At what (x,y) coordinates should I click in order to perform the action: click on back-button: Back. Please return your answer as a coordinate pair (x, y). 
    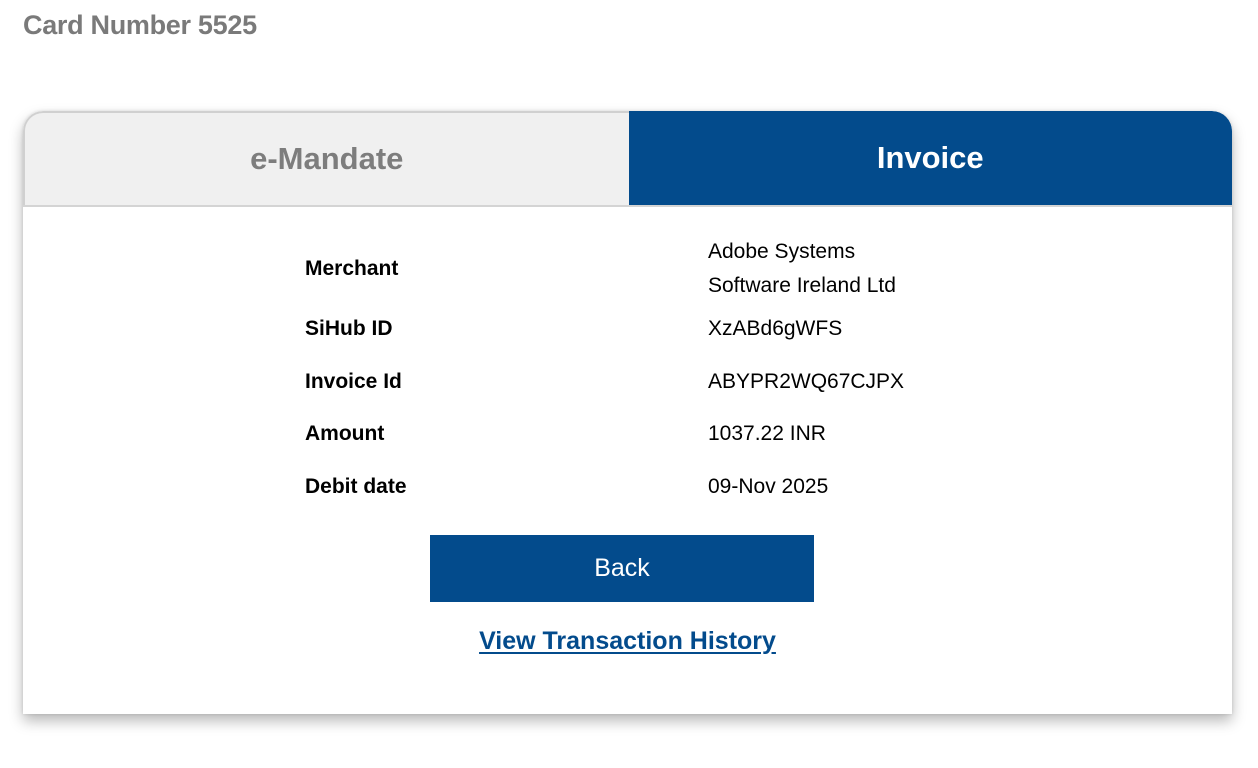
    Looking at the image, I should click on (622, 568).